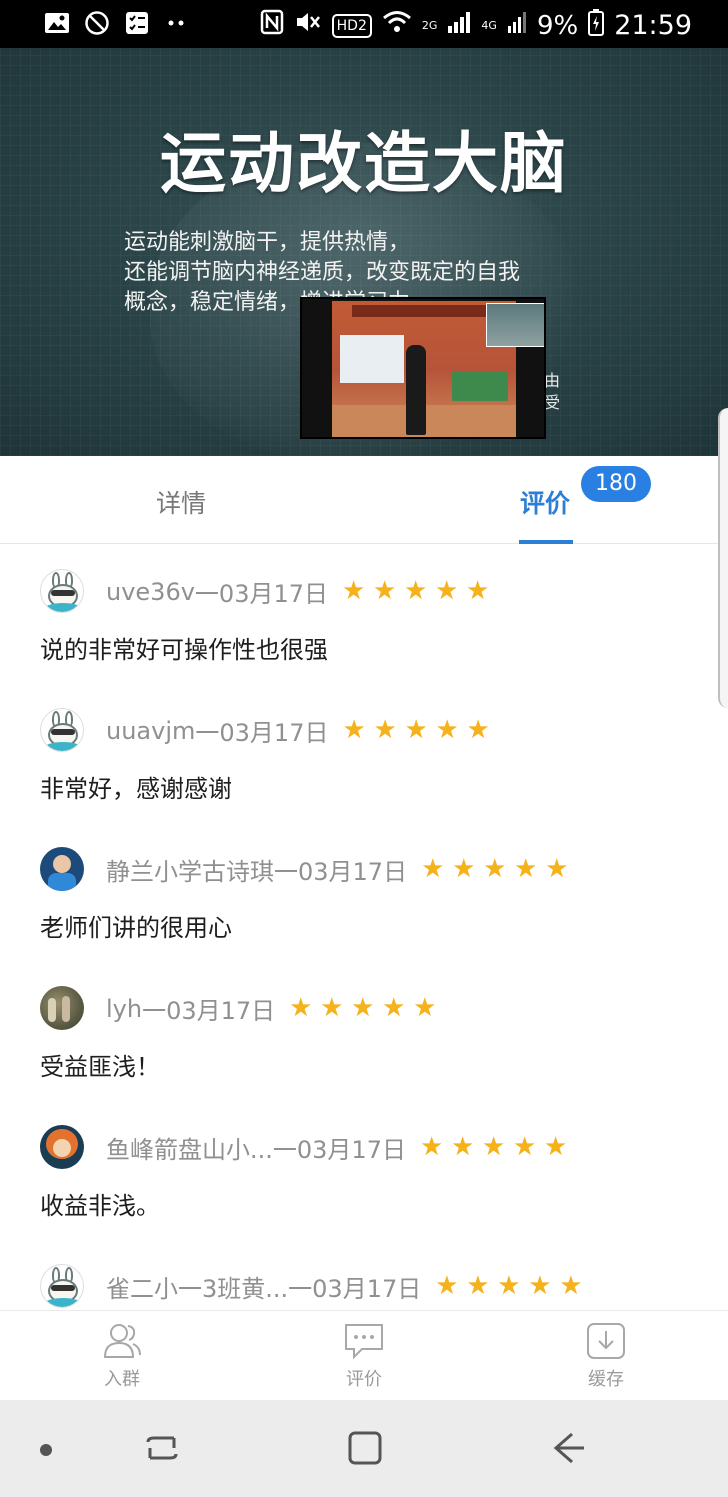  What do you see at coordinates (616, 484) in the screenshot?
I see `review-count-badge: 180` at bounding box center [616, 484].